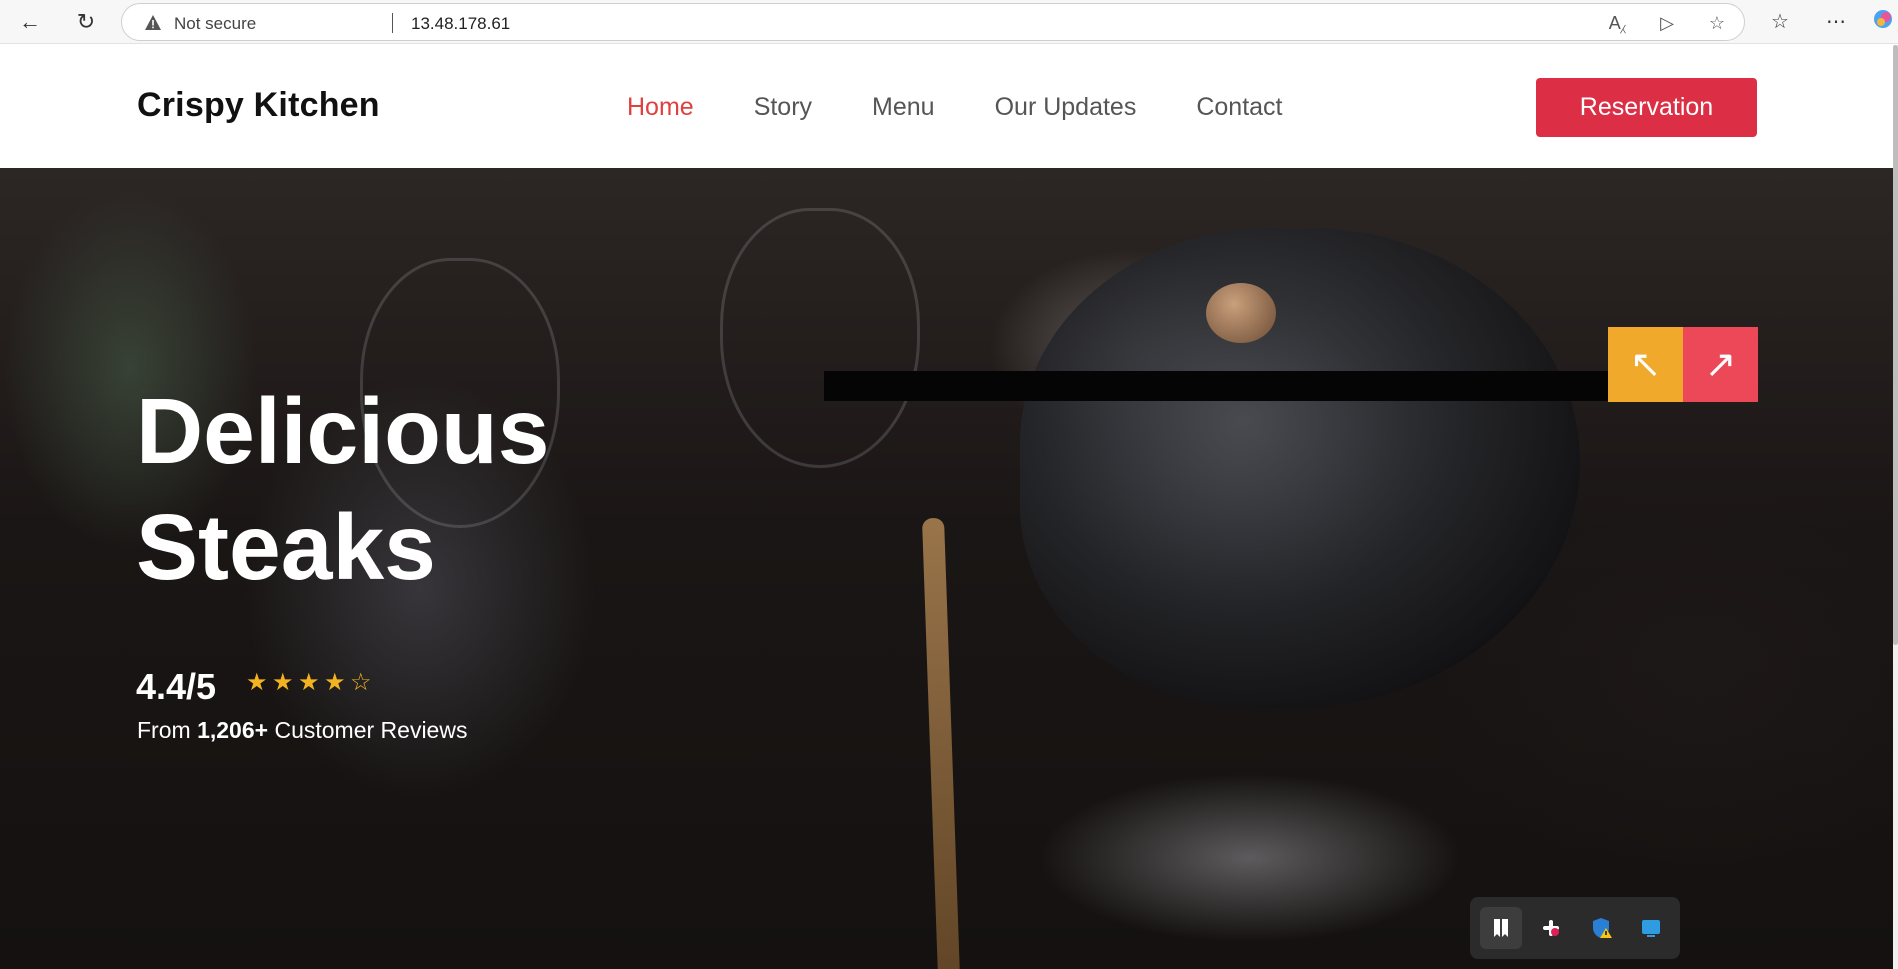 The width and height of the screenshot is (1898, 969). I want to click on star-empty-icon: ☆, so click(361, 682).